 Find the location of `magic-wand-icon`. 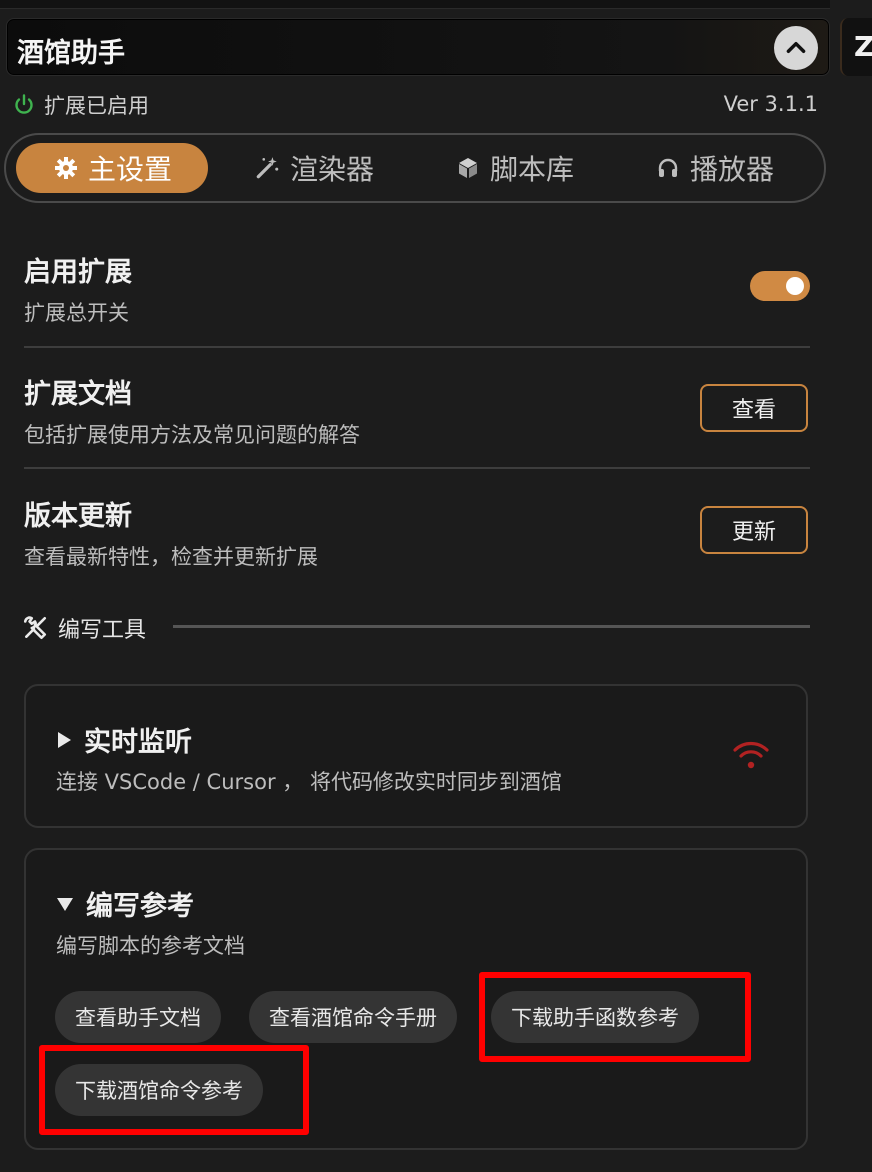

magic-wand-icon is located at coordinates (267, 168).